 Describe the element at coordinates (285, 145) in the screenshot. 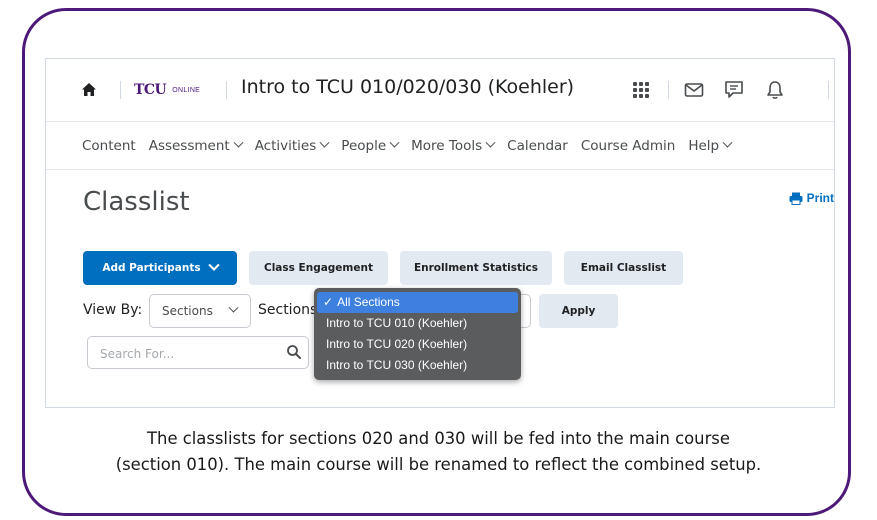

I see `nav-label: Activities` at that location.